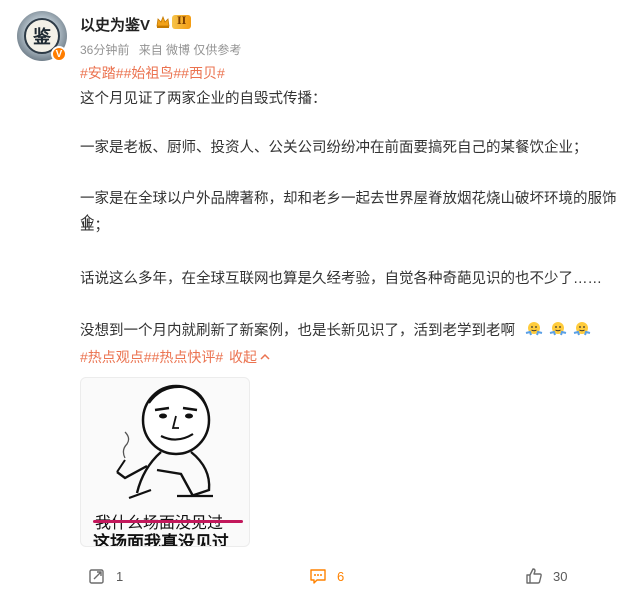  Describe the element at coordinates (203, 99) in the screenshot. I see `post-paragraph: 这个月见证了两家企业的自毁式传播：` at that location.